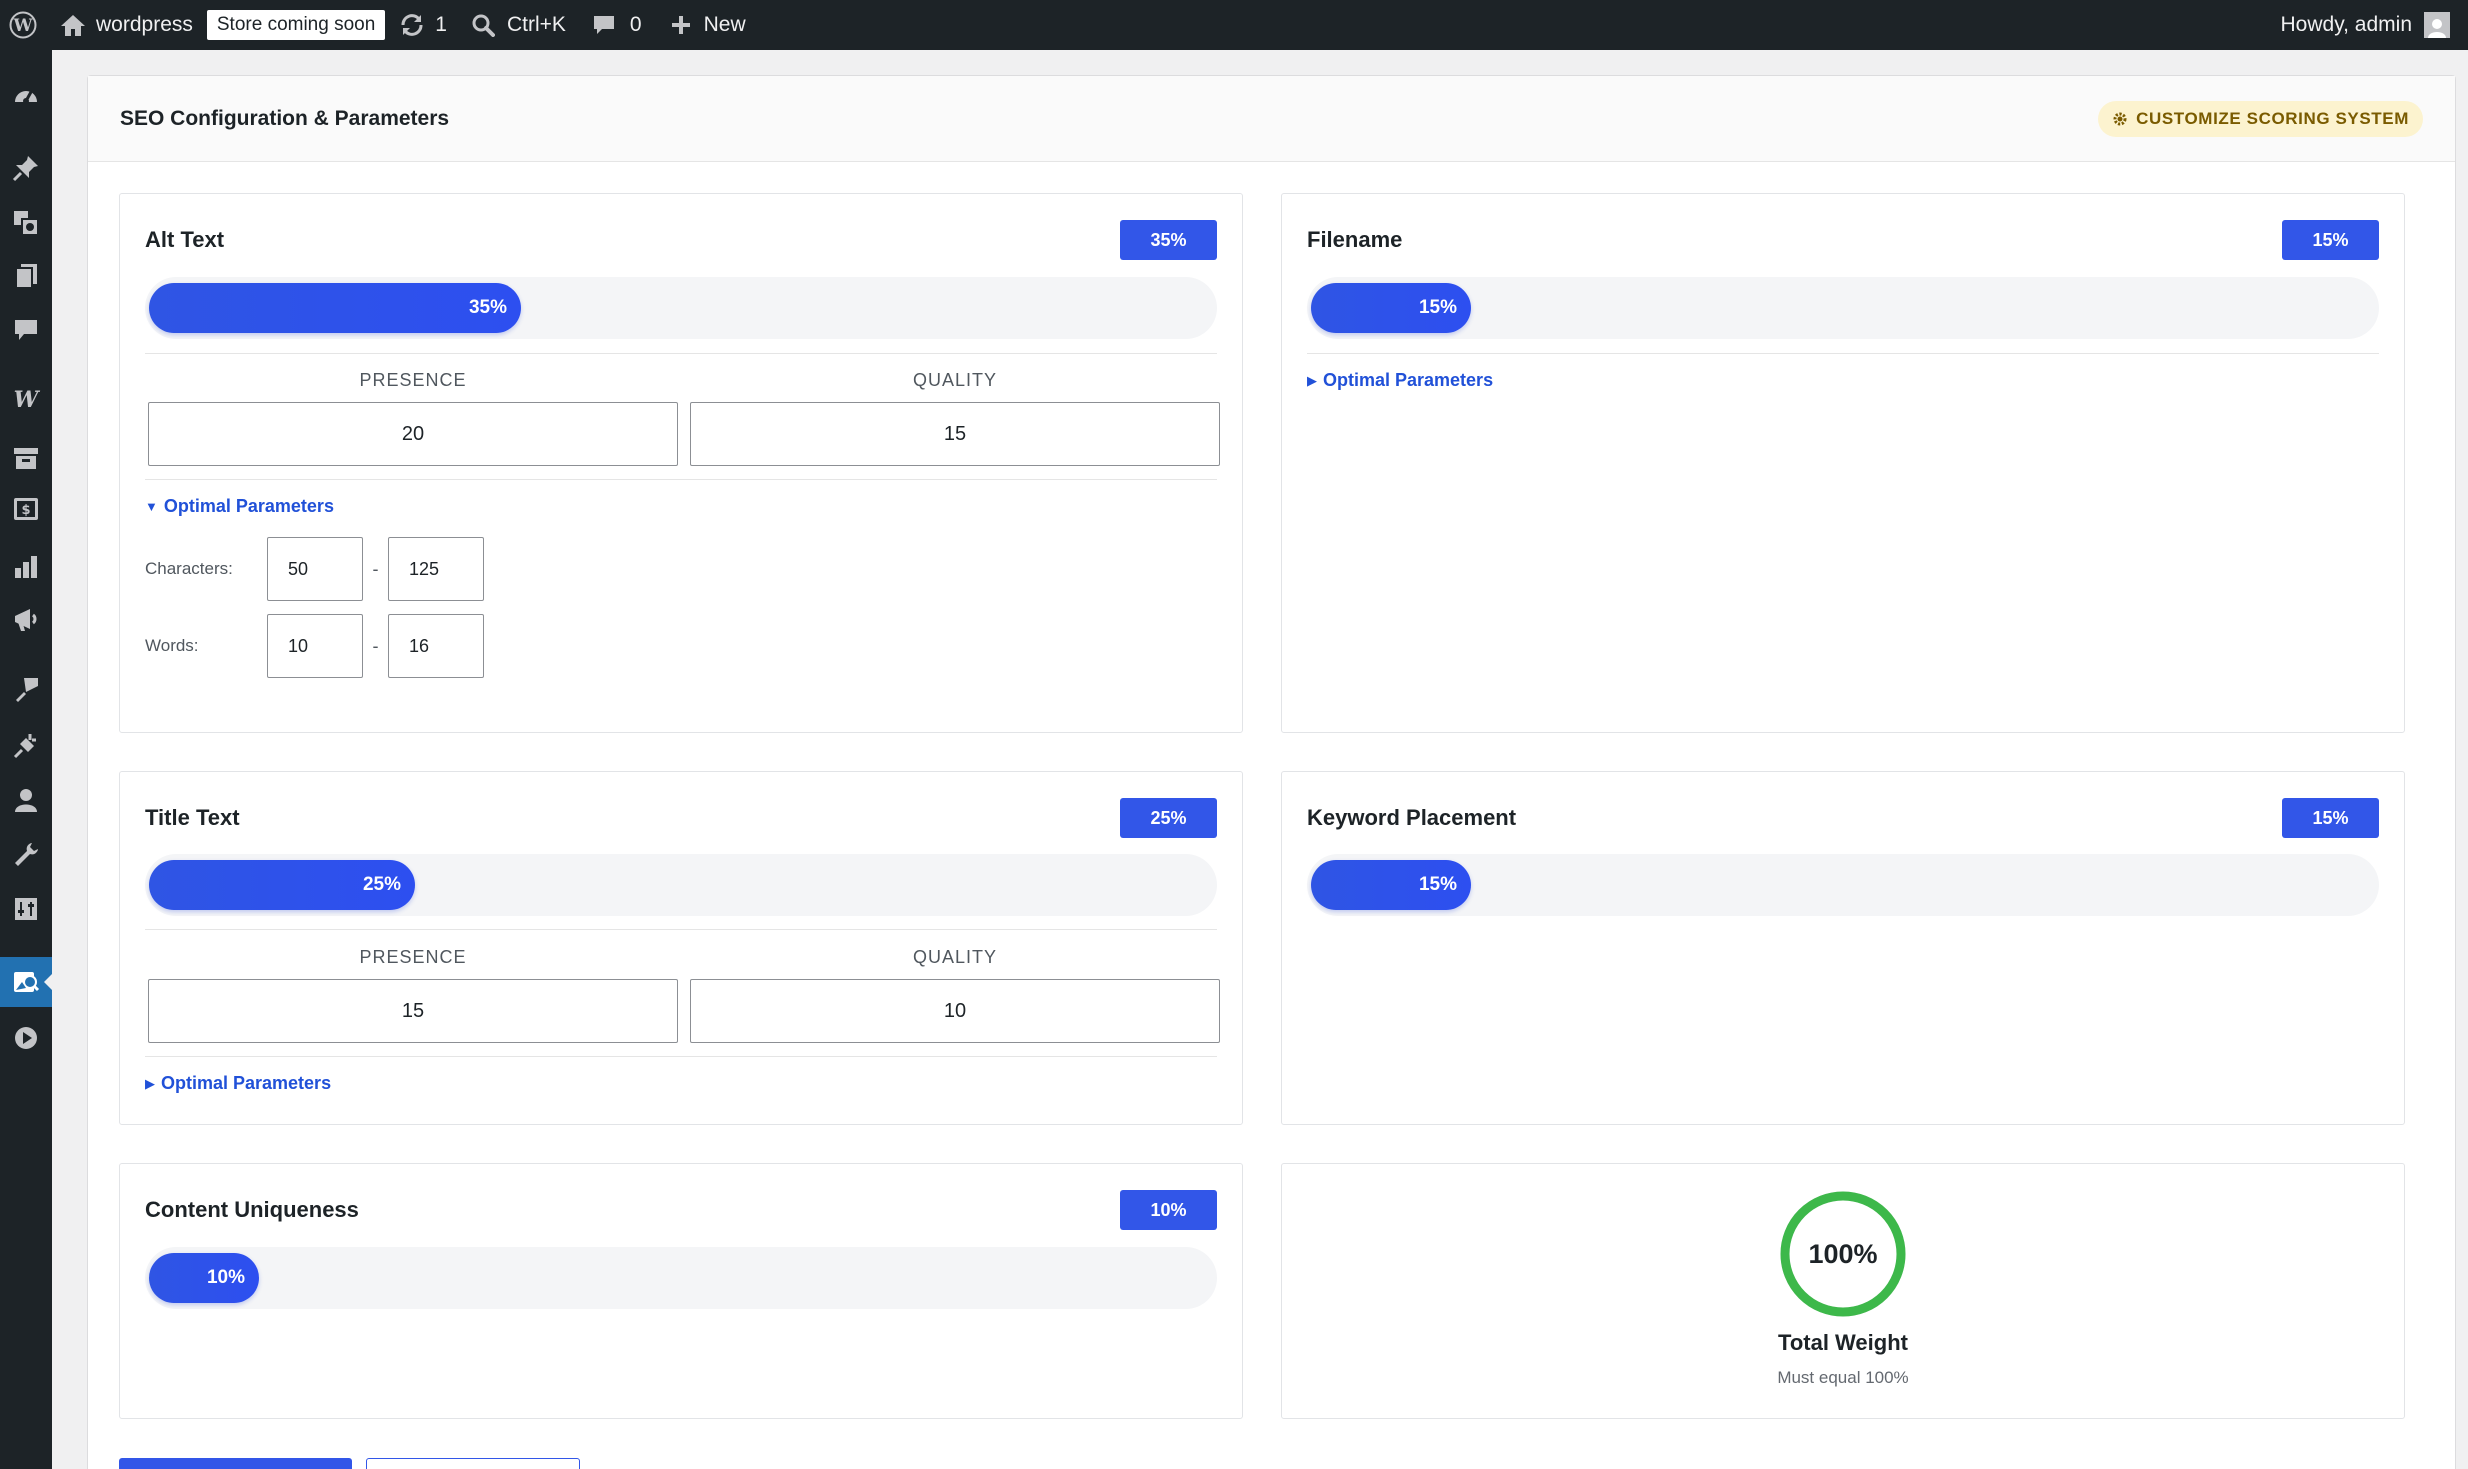 The image size is (2468, 1469). I want to click on updates-count: 1, so click(441, 24).